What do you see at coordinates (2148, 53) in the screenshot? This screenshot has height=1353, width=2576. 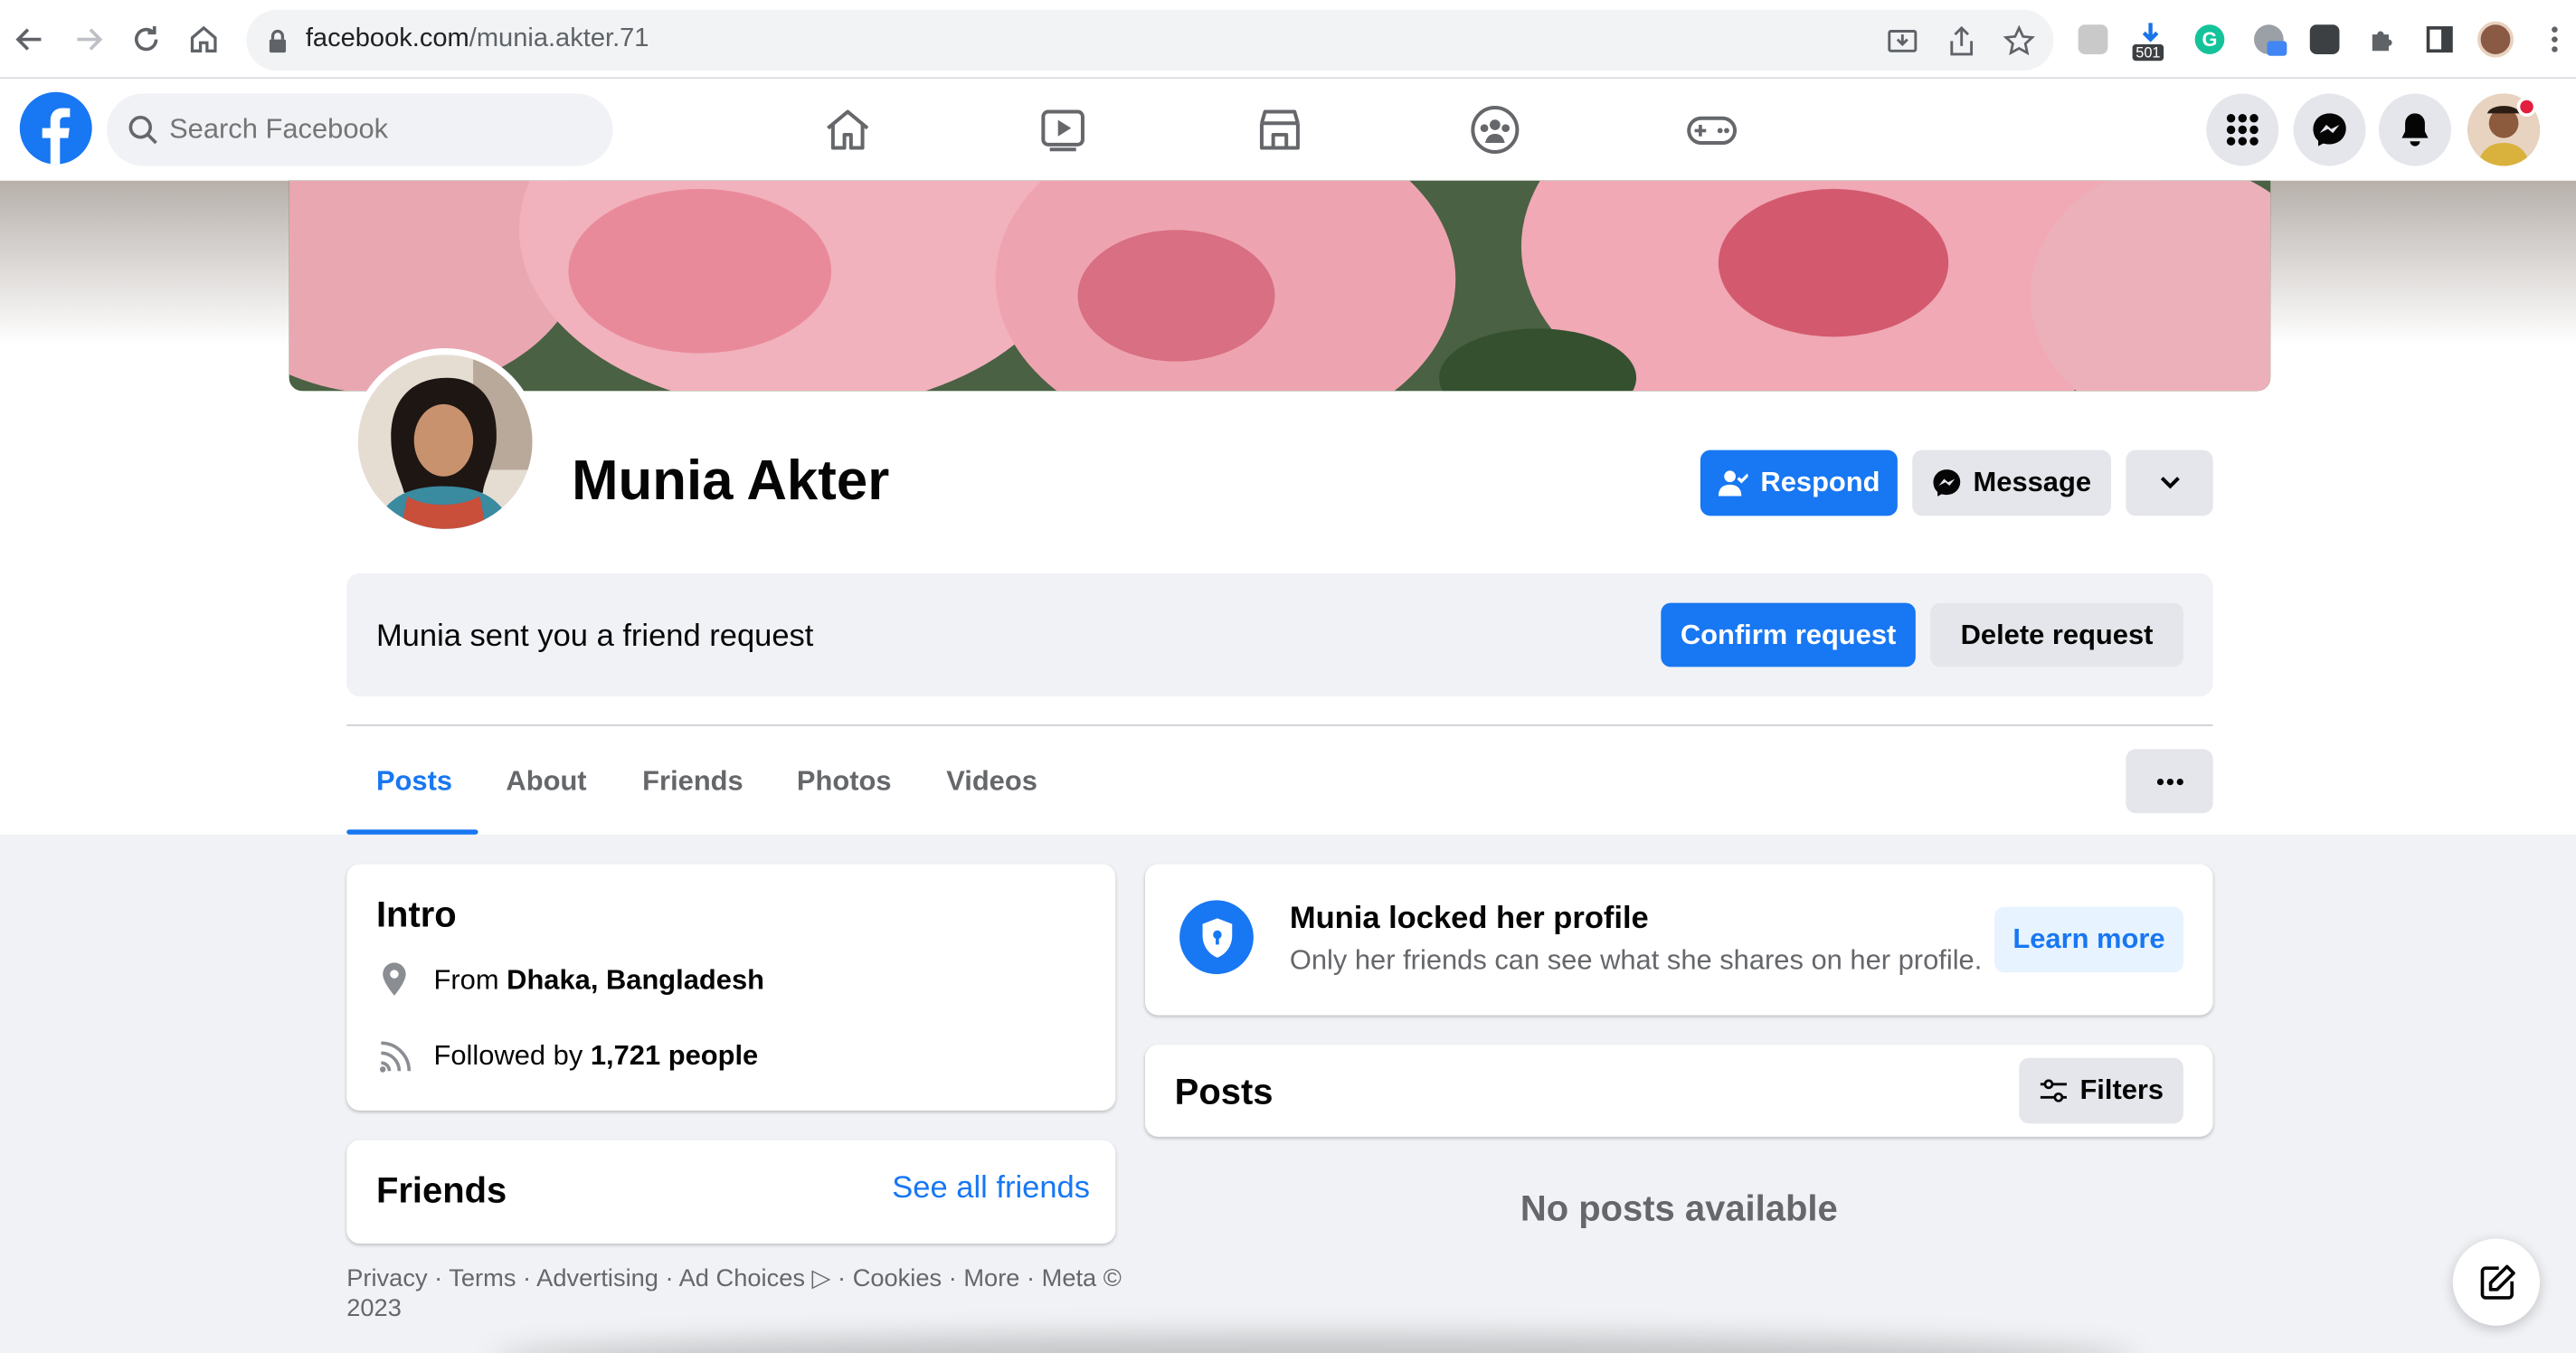 I see `download-count-badge: 501` at bounding box center [2148, 53].